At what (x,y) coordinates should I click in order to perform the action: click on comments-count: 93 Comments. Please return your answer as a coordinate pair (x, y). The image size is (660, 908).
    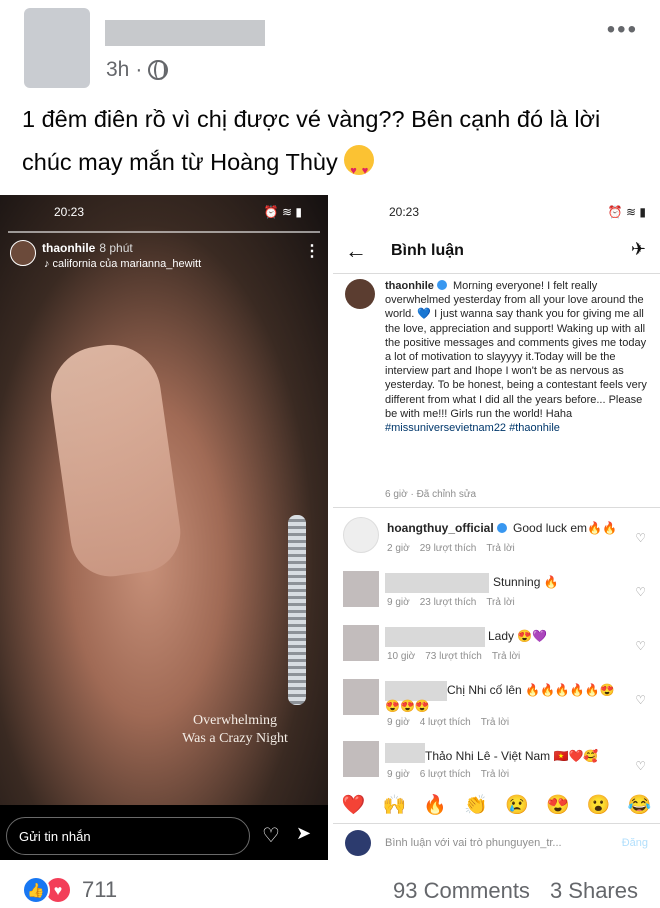
    Looking at the image, I should click on (461, 891).